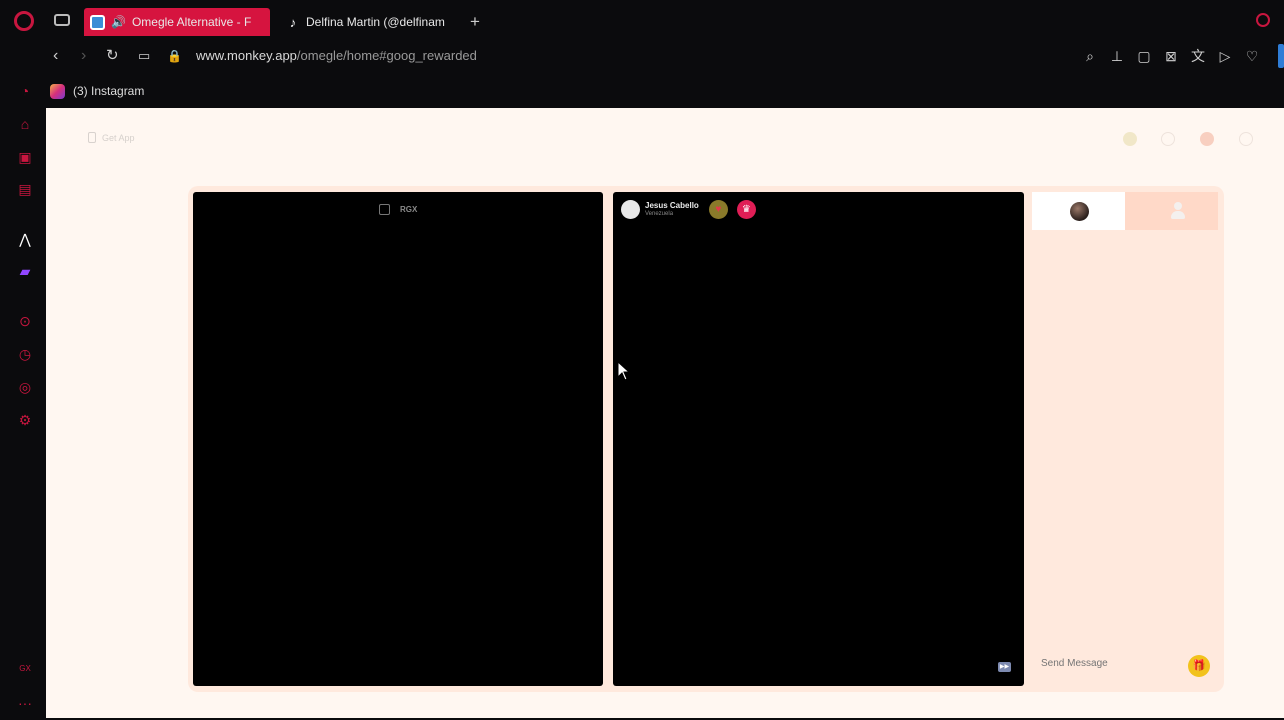  What do you see at coordinates (62, 20) in the screenshot?
I see `tab-island-icon` at bounding box center [62, 20].